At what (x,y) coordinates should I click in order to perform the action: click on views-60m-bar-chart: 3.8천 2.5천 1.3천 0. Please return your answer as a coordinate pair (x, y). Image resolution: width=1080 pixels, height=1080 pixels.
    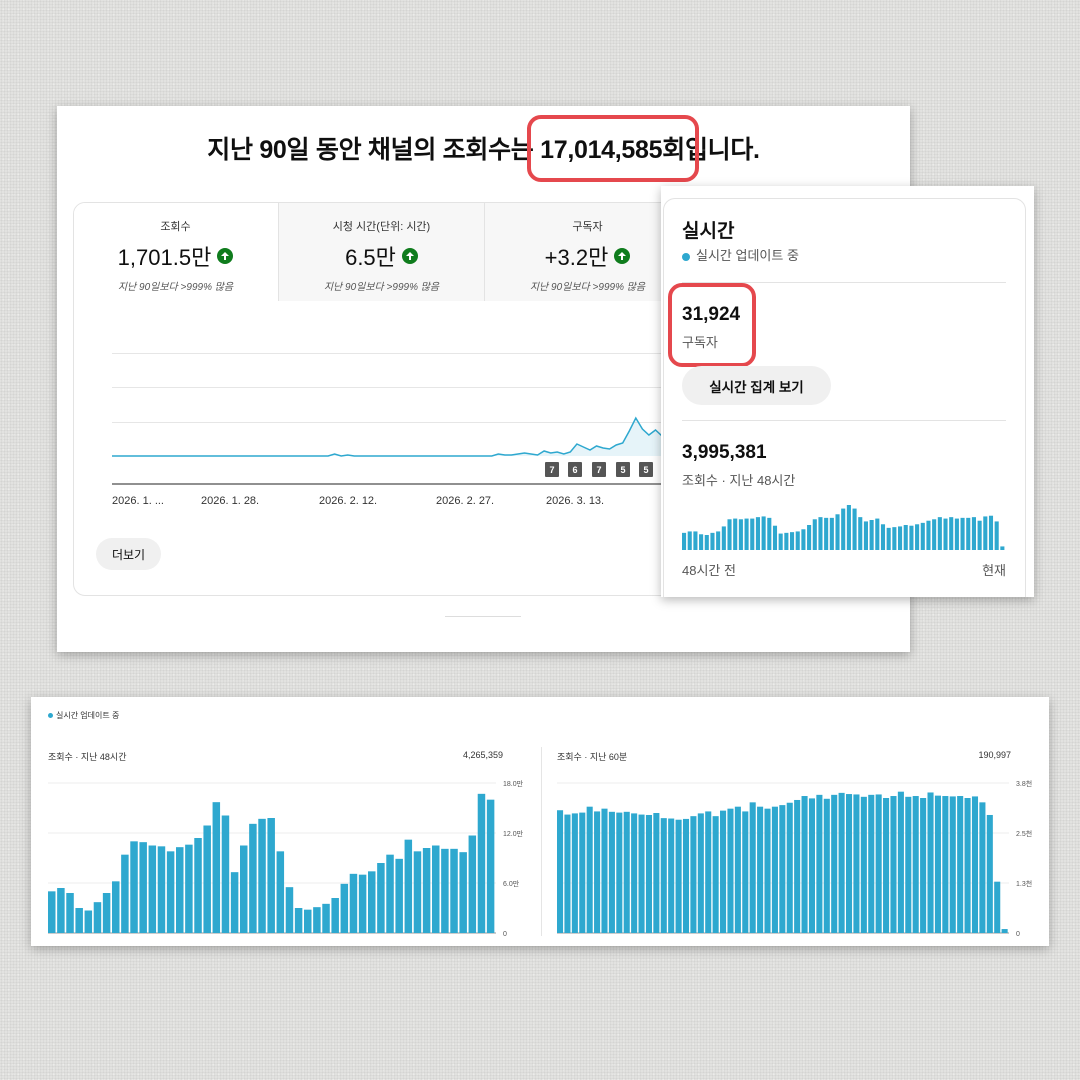
    Looking at the image, I should click on (794, 858).